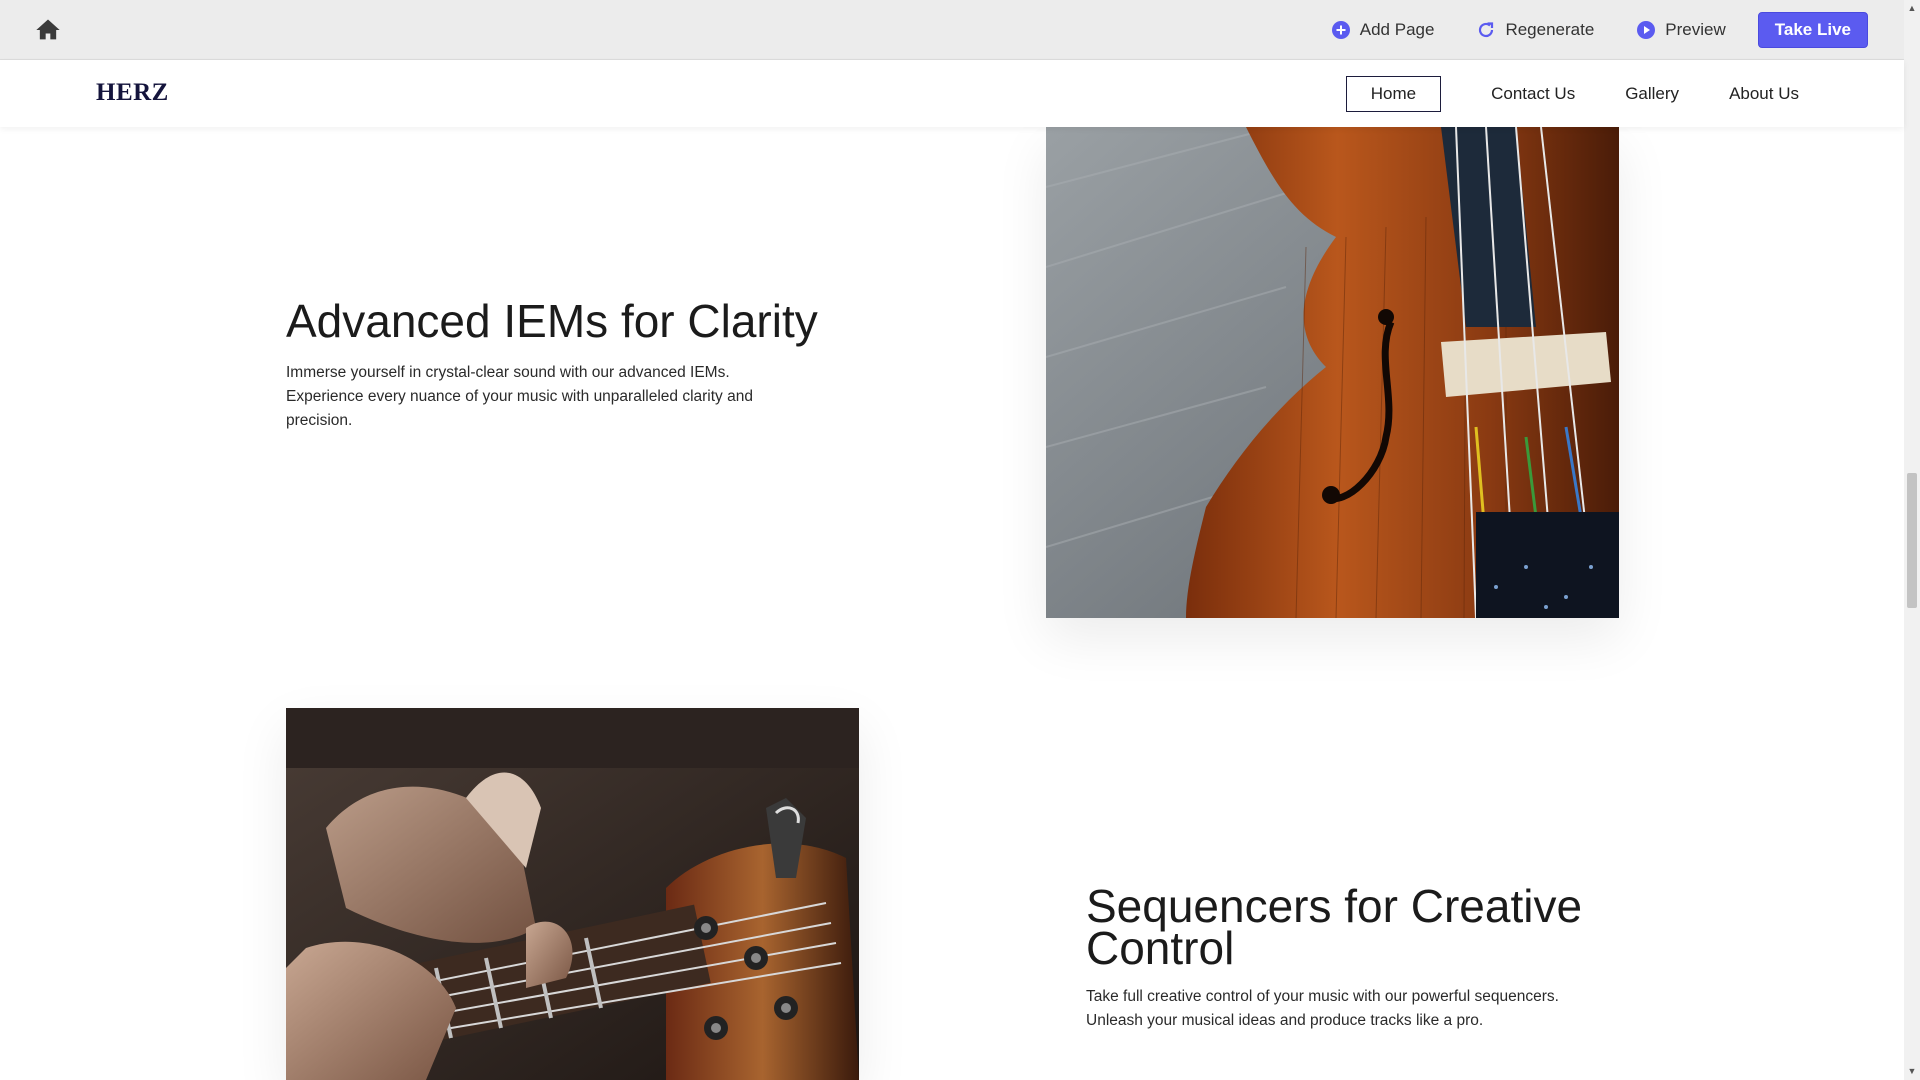 The image size is (1920, 1080). I want to click on preview-label: Preview, so click(1695, 29).